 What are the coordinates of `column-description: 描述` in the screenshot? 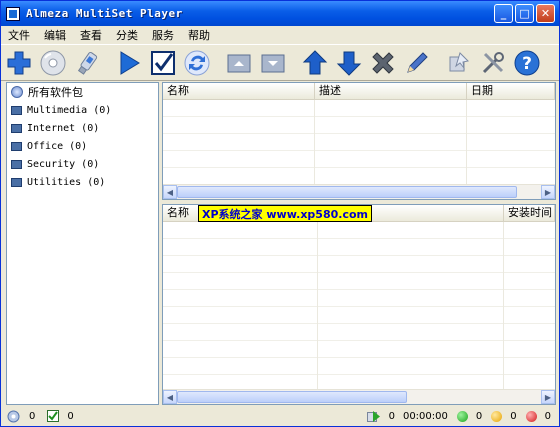 It's located at (391, 91).